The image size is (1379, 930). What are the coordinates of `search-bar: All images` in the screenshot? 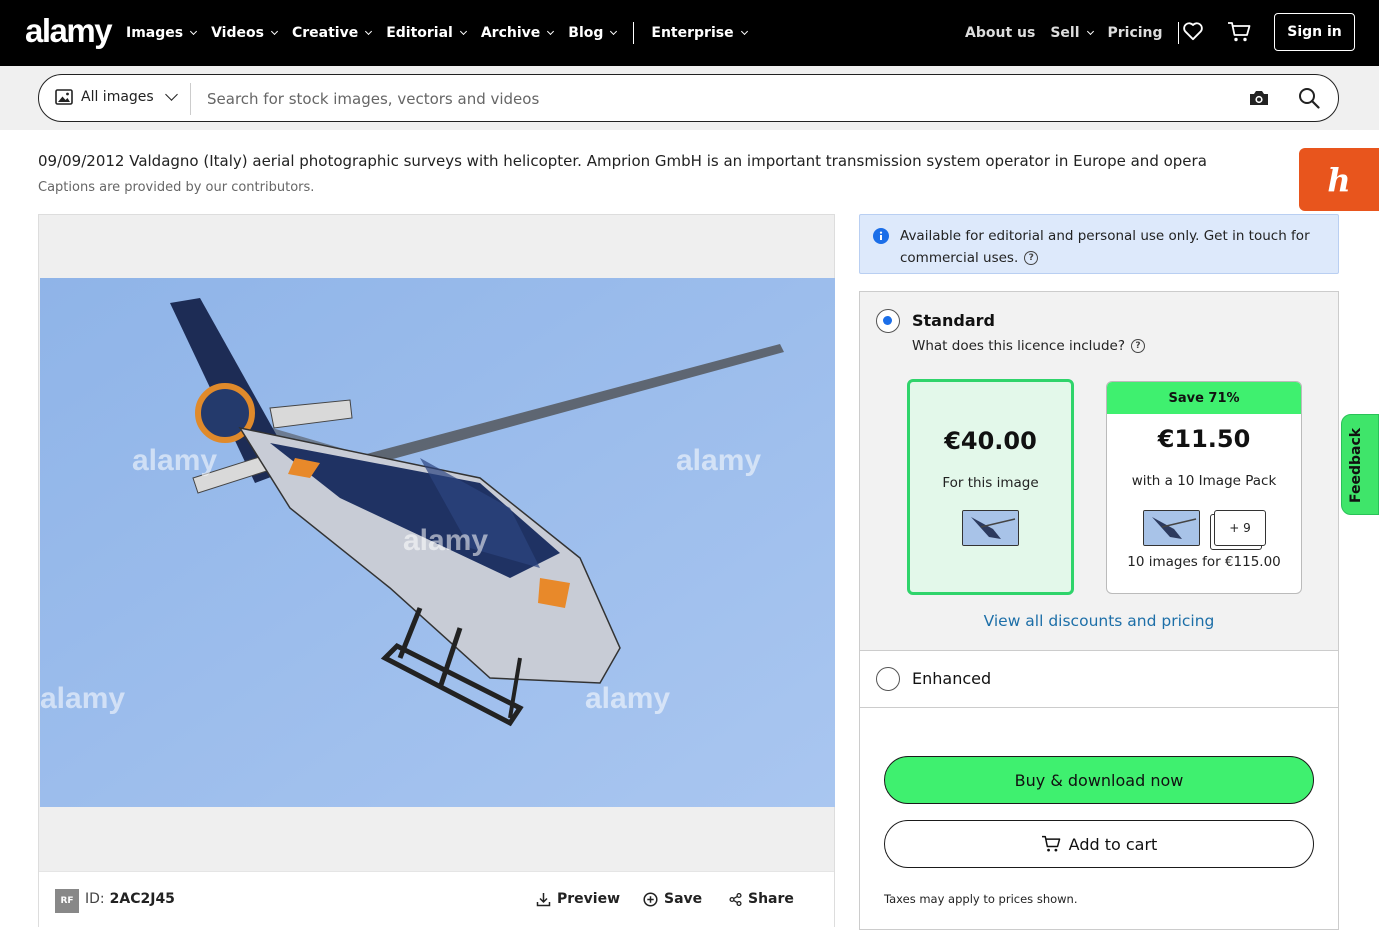 It's located at (688, 98).